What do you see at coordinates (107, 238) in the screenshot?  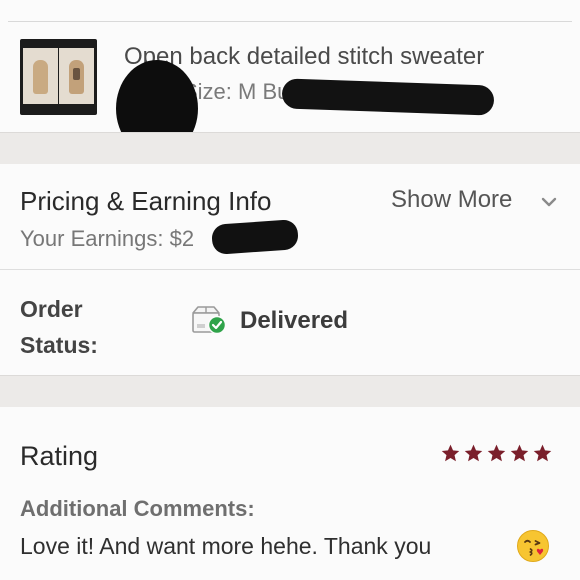 I see `earnings-text: Your Earnings: $2` at bounding box center [107, 238].